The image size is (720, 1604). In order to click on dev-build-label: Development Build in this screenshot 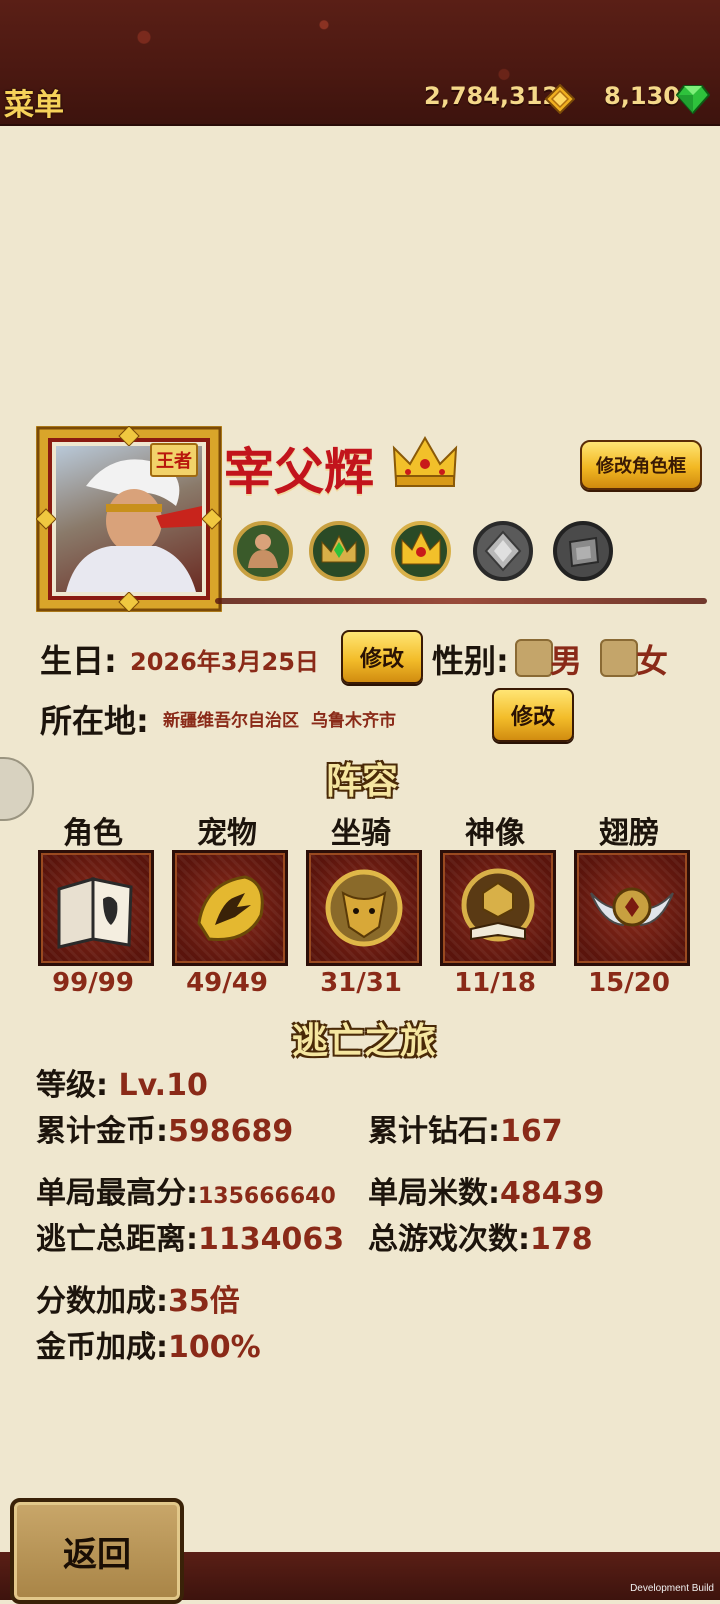, I will do `click(672, 1588)`.